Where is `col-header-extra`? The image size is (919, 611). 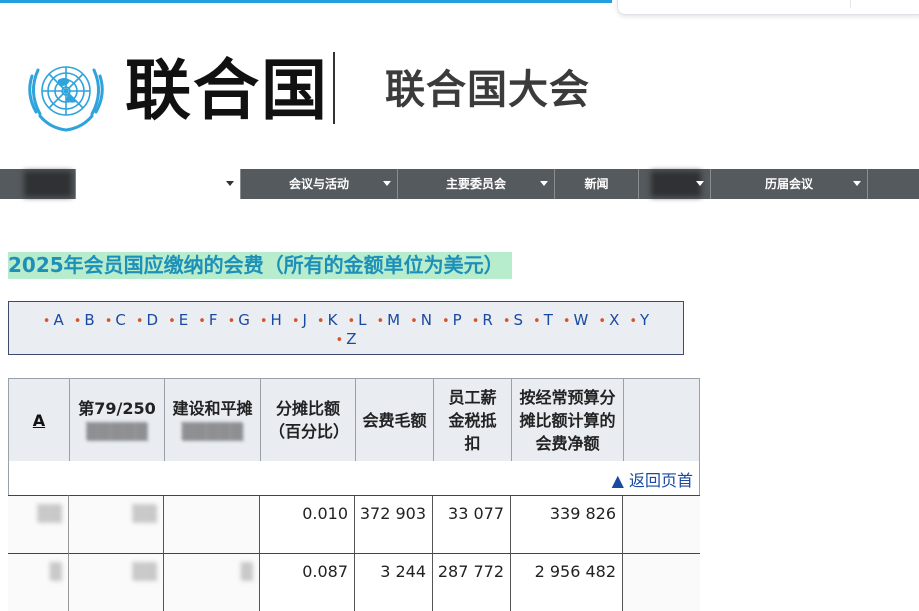 col-header-extra is located at coordinates (662, 420).